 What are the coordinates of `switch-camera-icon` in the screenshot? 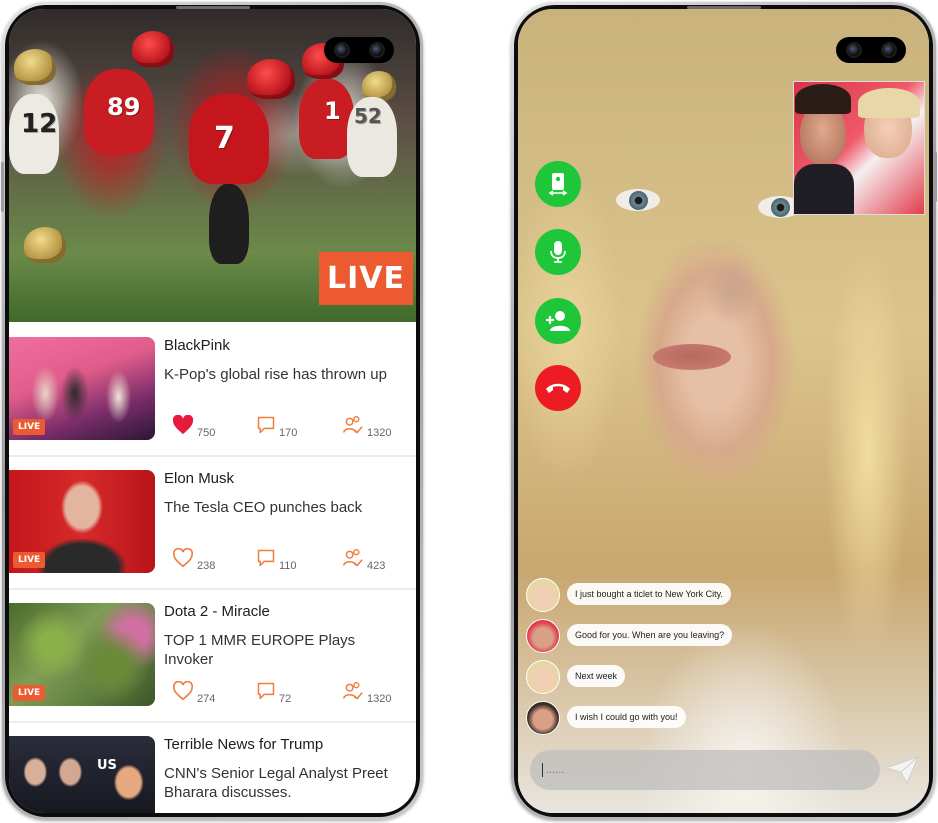 It's located at (558, 184).